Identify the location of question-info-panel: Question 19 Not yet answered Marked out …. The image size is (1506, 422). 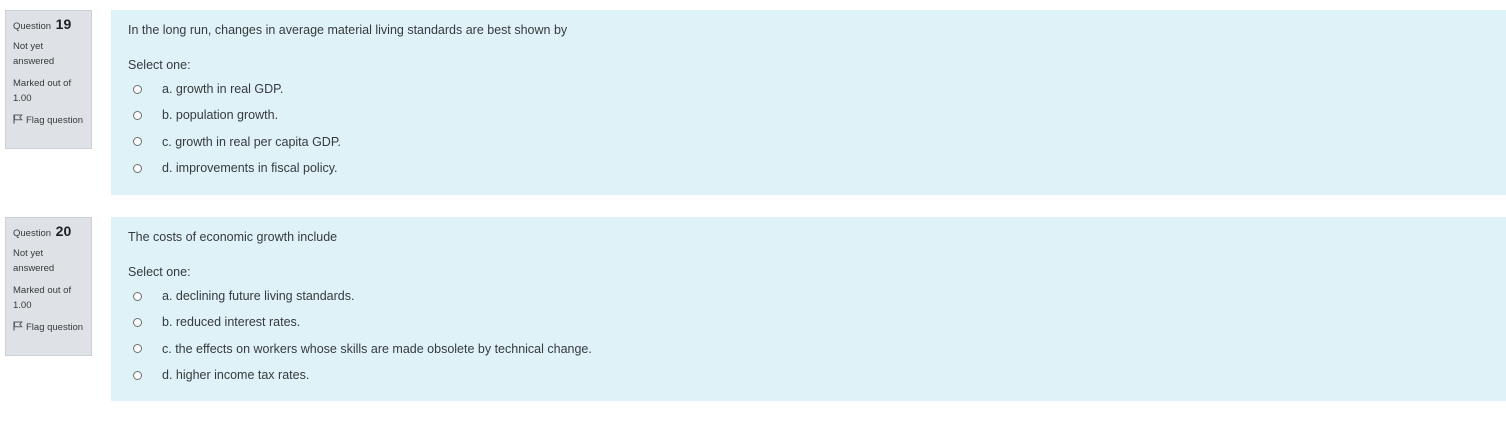
(48, 79).